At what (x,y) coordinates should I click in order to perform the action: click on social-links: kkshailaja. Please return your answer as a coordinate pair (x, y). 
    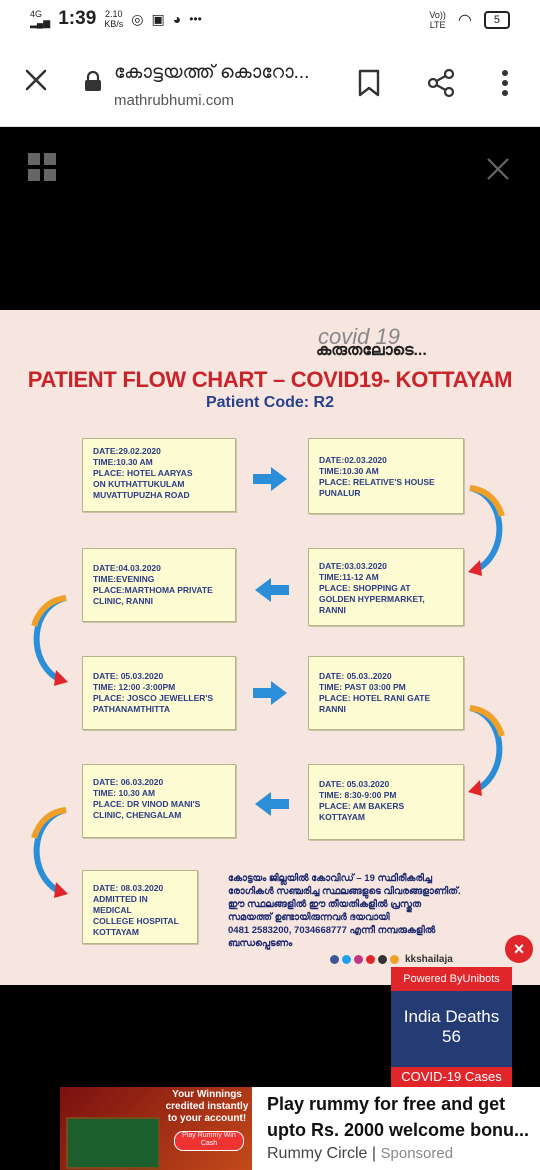
    Looking at the image, I should click on (391, 959).